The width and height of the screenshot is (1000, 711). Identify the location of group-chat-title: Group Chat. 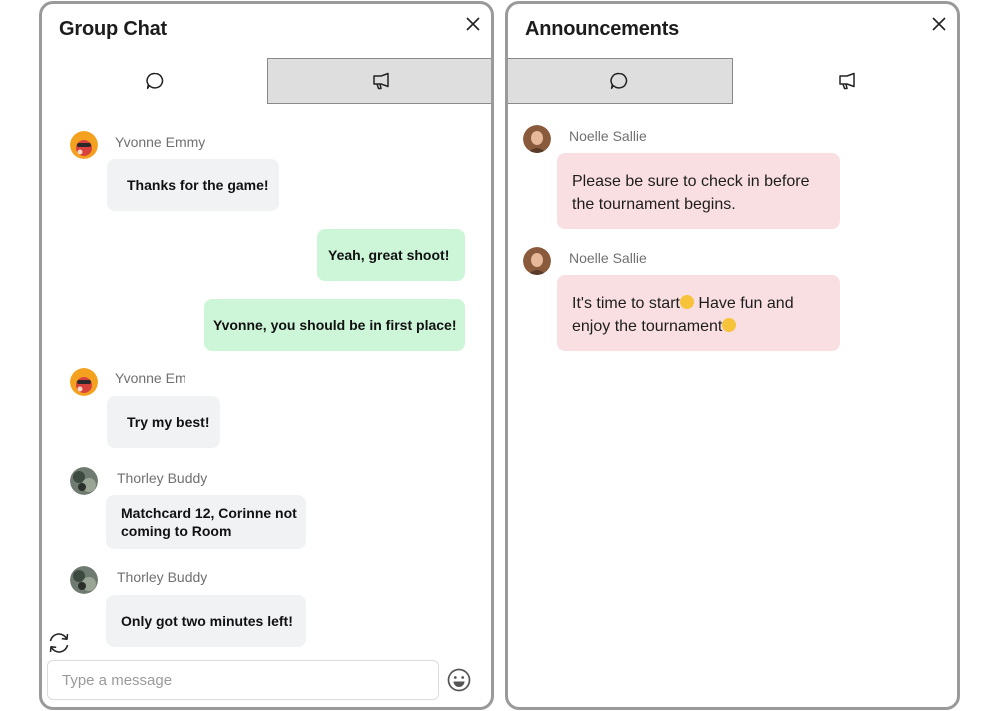
(113, 29).